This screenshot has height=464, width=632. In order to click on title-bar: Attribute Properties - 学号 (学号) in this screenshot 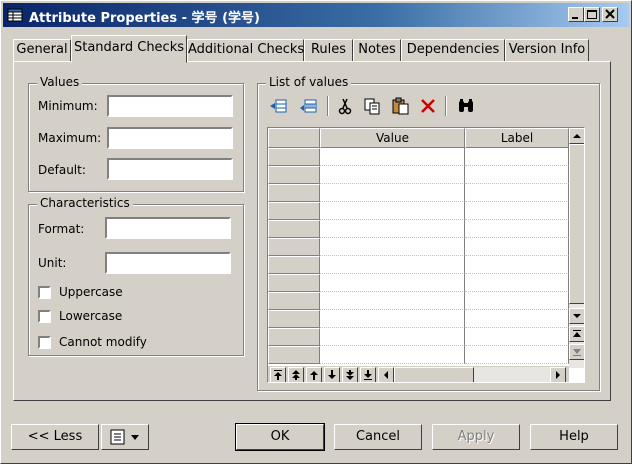, I will do `click(316, 15)`.